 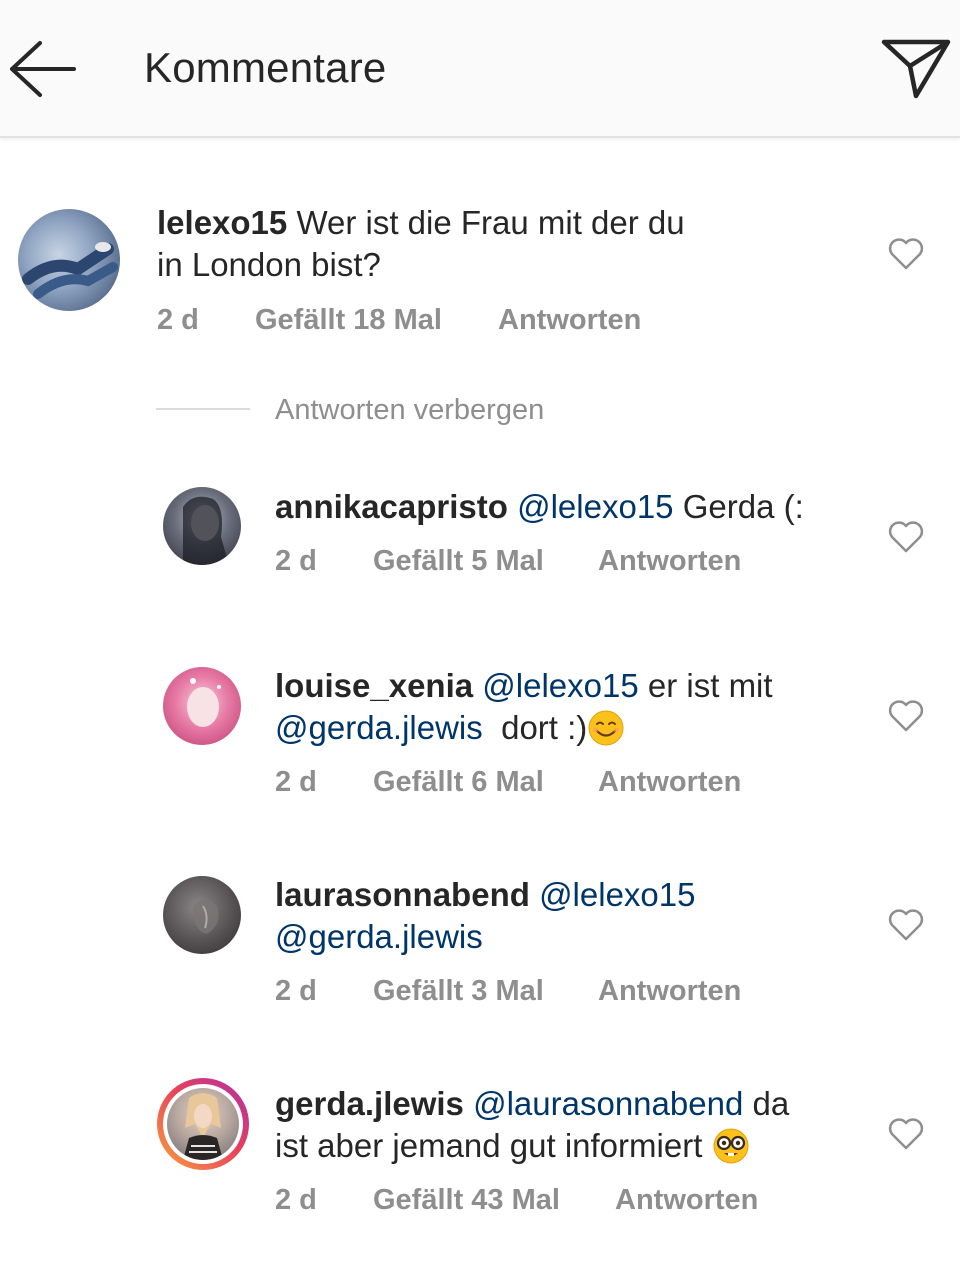 I want to click on smiling-face-emoji, so click(x=606, y=728).